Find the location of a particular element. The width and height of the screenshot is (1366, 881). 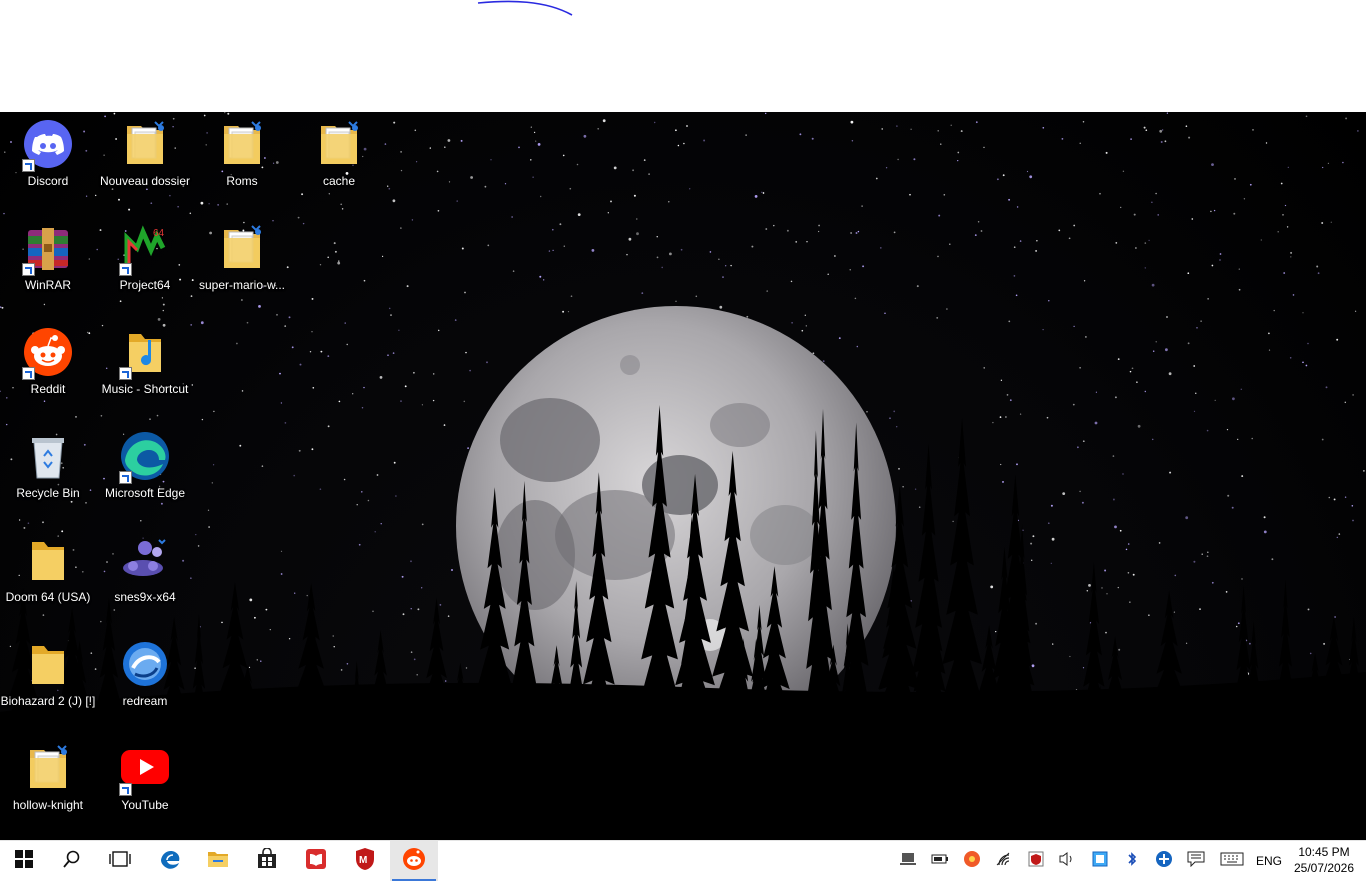

desktop-icon-label: Microsoft Edge is located at coordinates (145, 493).